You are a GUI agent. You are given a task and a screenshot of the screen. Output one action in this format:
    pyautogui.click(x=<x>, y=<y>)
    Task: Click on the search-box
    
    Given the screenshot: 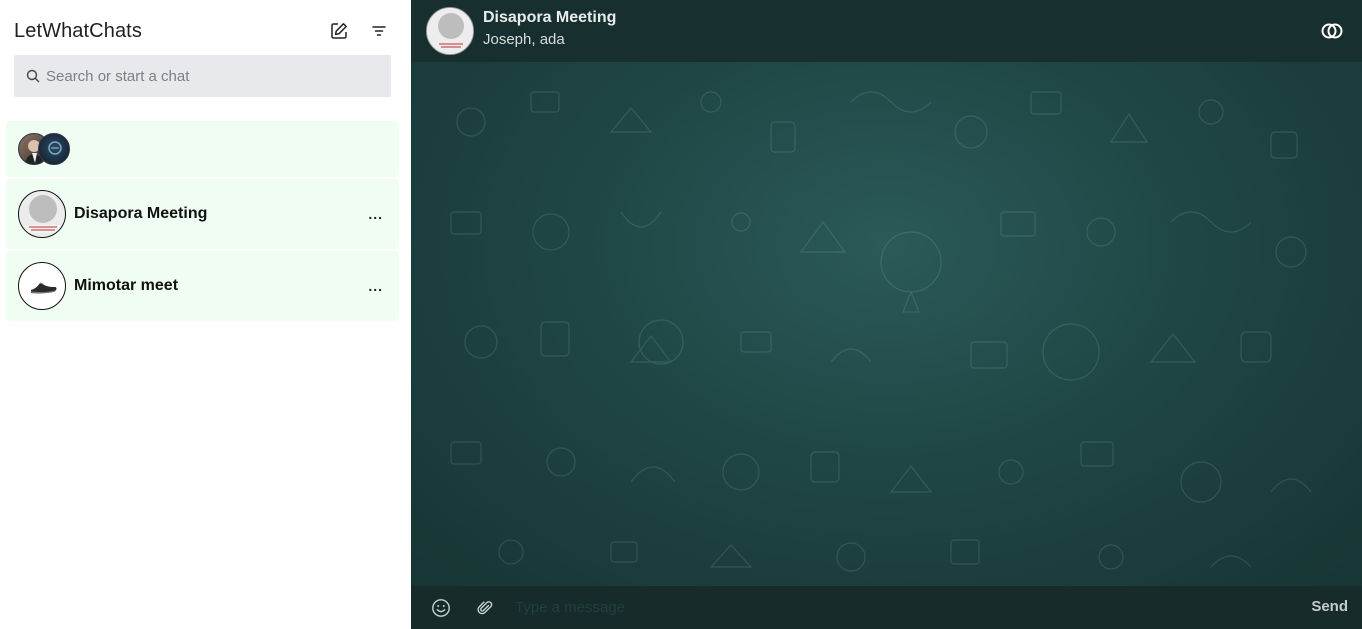 What is the action you would take?
    pyautogui.click(x=202, y=76)
    